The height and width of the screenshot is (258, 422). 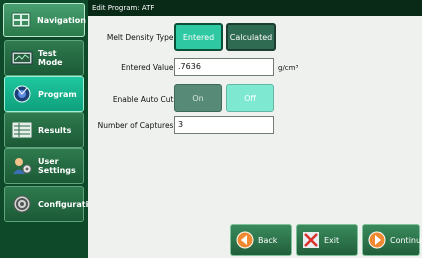 I want to click on sidebar-item-program: Program, so click(x=44, y=94).